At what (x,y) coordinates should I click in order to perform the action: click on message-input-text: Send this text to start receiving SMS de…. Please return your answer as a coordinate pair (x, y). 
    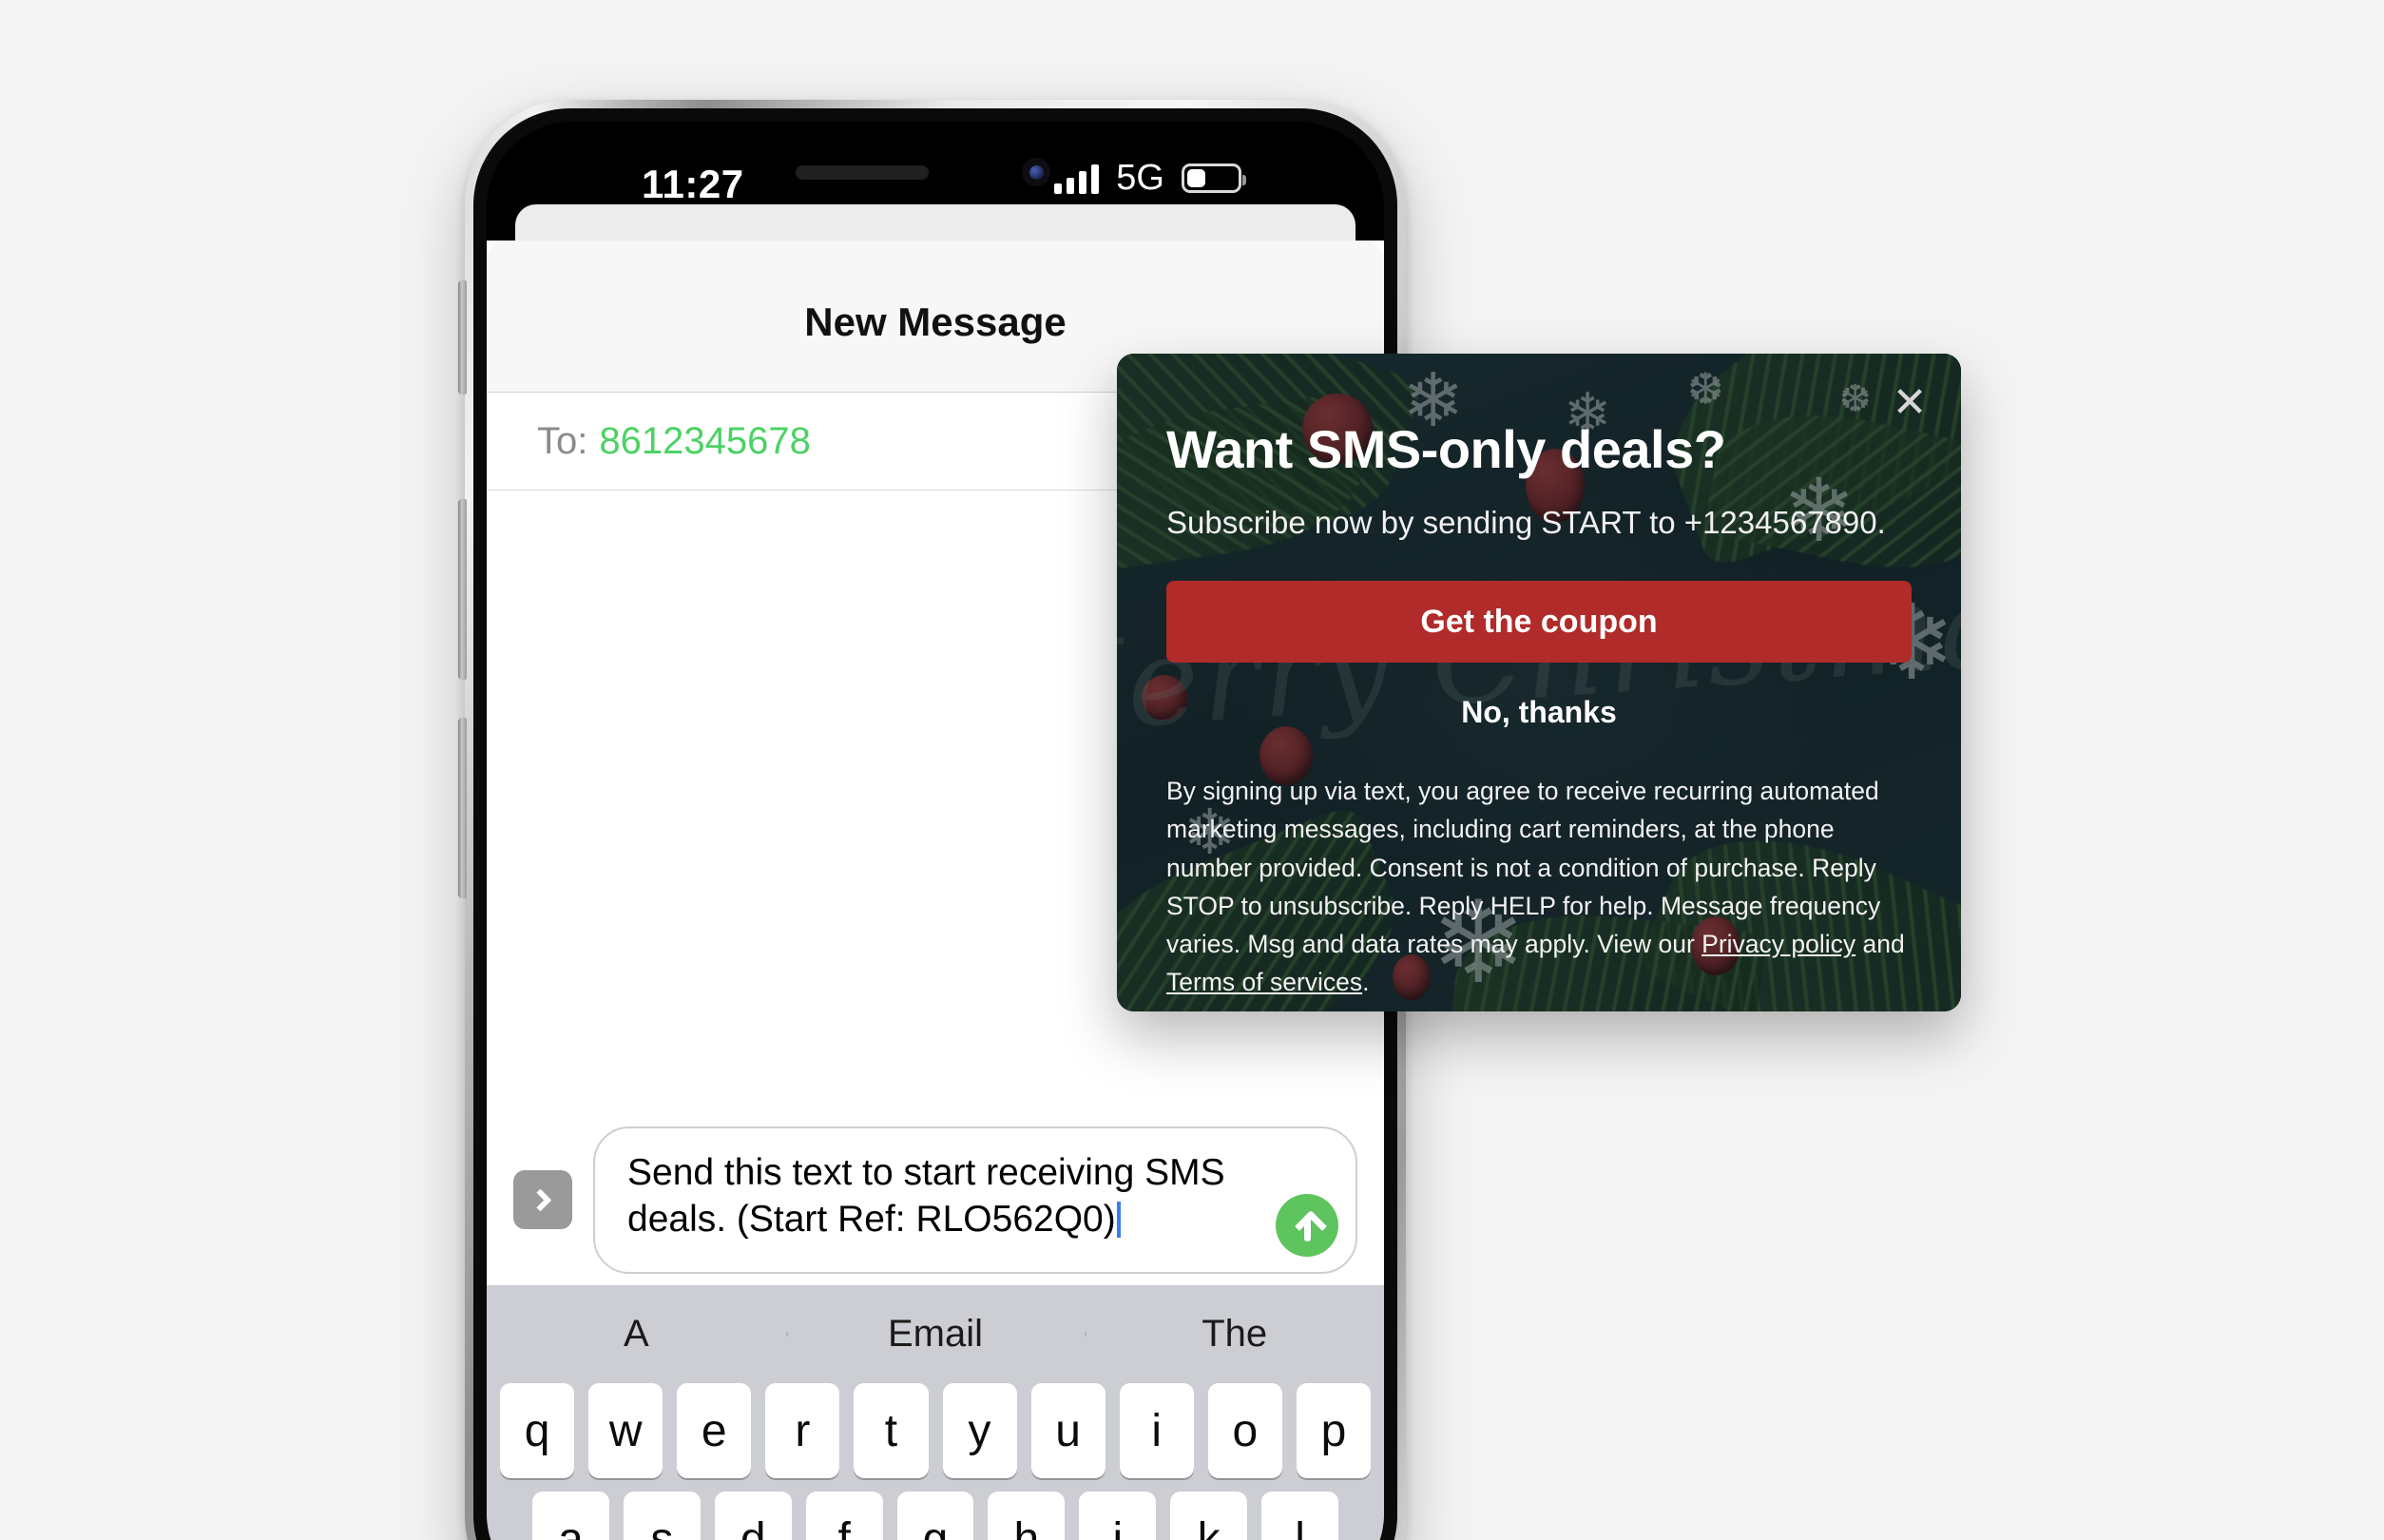
    Looking at the image, I should click on (926, 1196).